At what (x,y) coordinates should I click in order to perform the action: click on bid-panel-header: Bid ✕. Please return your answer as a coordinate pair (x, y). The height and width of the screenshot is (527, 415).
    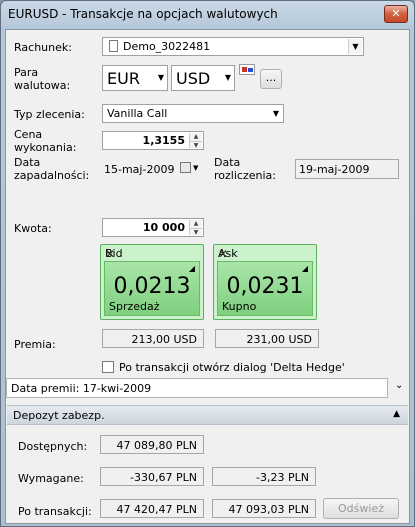
    Looking at the image, I should click on (152, 253).